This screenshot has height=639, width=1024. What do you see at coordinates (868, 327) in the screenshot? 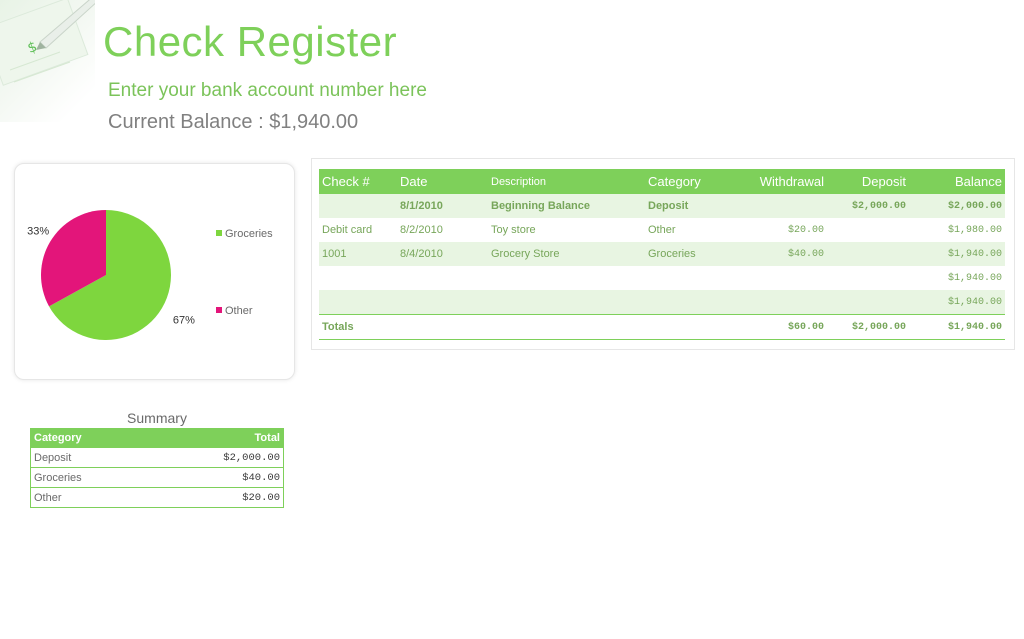
I see `totals-deposit: $2,000.00` at bounding box center [868, 327].